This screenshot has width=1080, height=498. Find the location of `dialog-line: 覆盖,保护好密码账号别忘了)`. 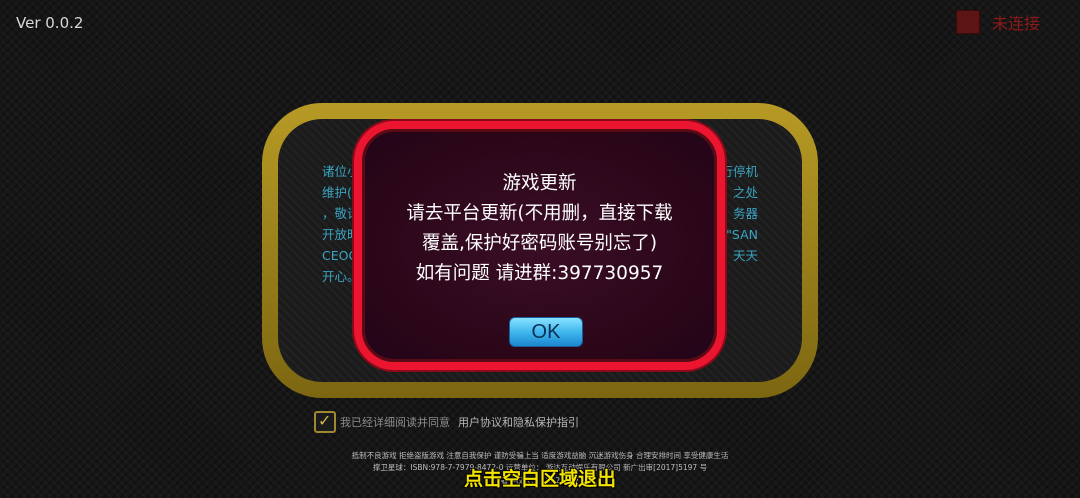

dialog-line: 覆盖,保护好密码账号别忘了) is located at coordinates (539, 243).